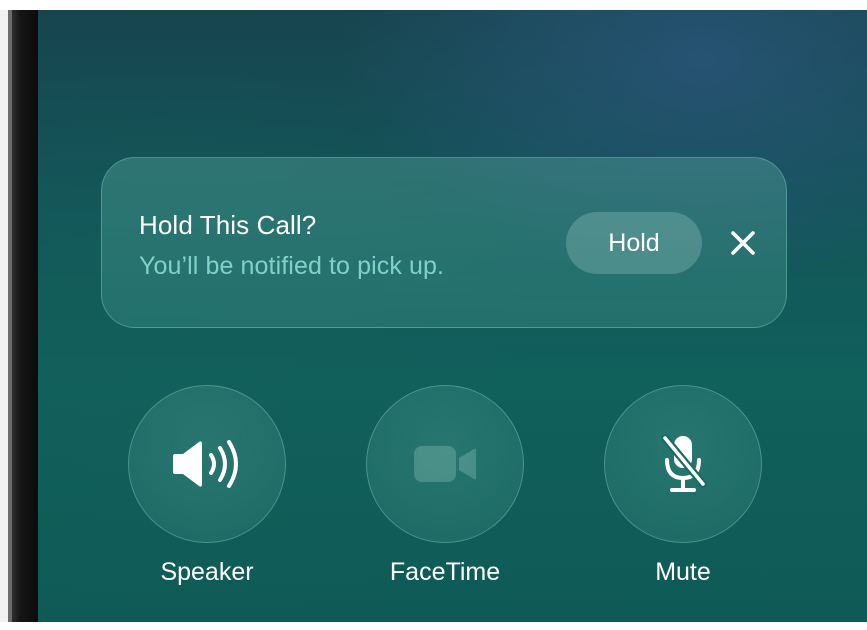  I want to click on video-camera-icon, so click(445, 464).